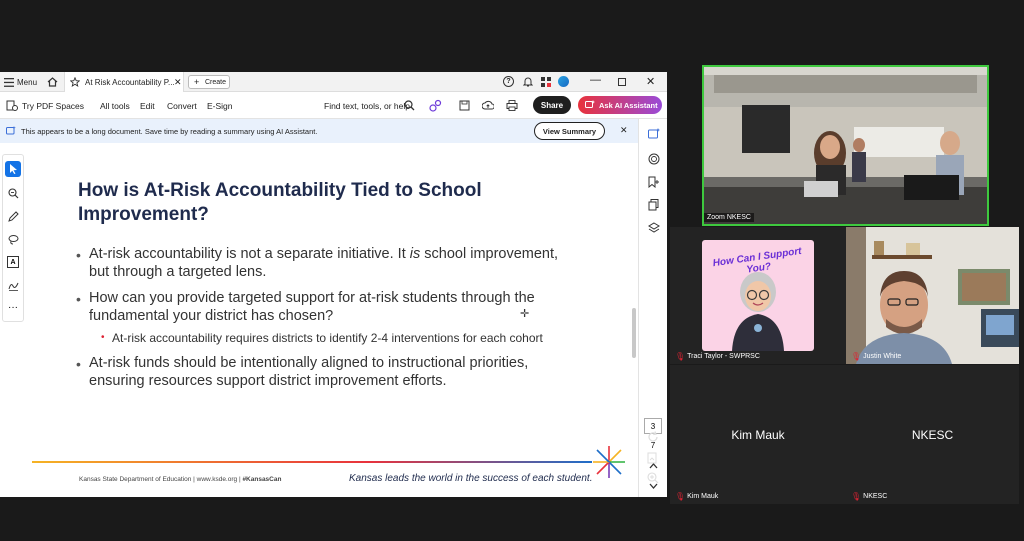 Image resolution: width=1024 pixels, height=541 pixels. Describe the element at coordinates (622, 82) in the screenshot. I see `maximize-icon` at that location.